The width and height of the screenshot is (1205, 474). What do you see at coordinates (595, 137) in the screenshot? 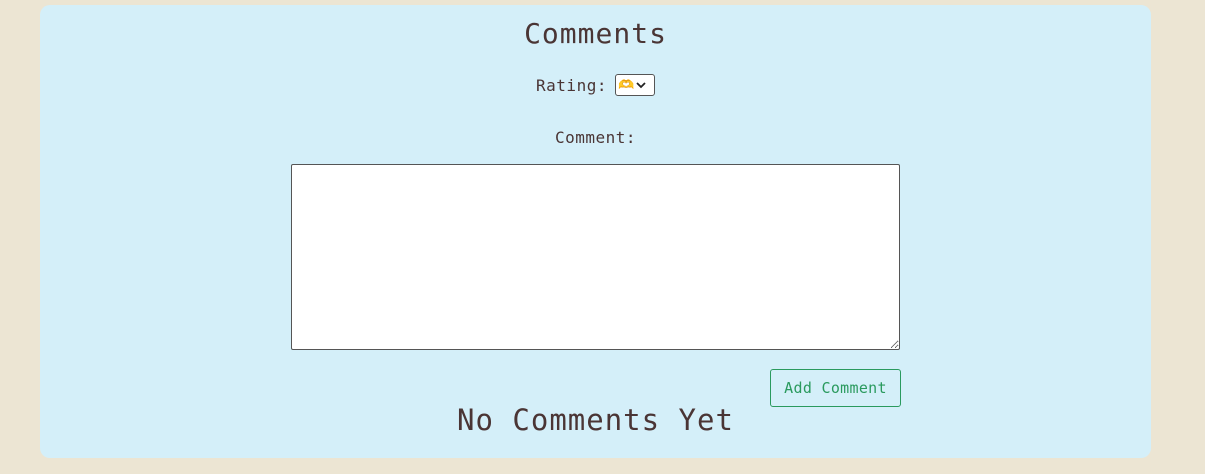
I see `comment-label: Comment:` at bounding box center [595, 137].